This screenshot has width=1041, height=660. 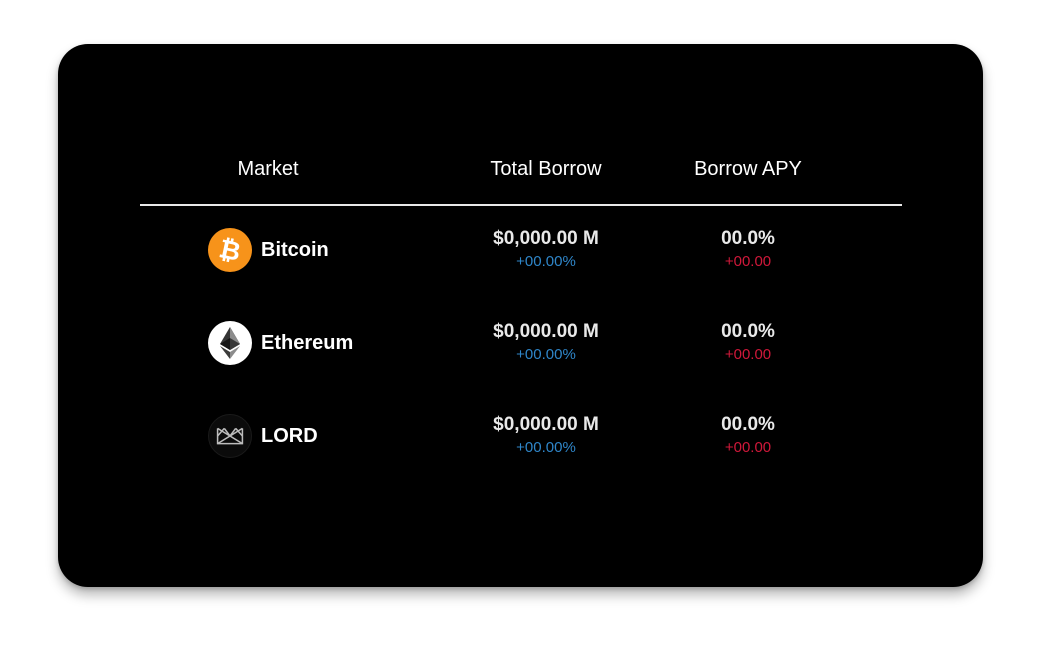 I want to click on lord-icon, so click(x=230, y=436).